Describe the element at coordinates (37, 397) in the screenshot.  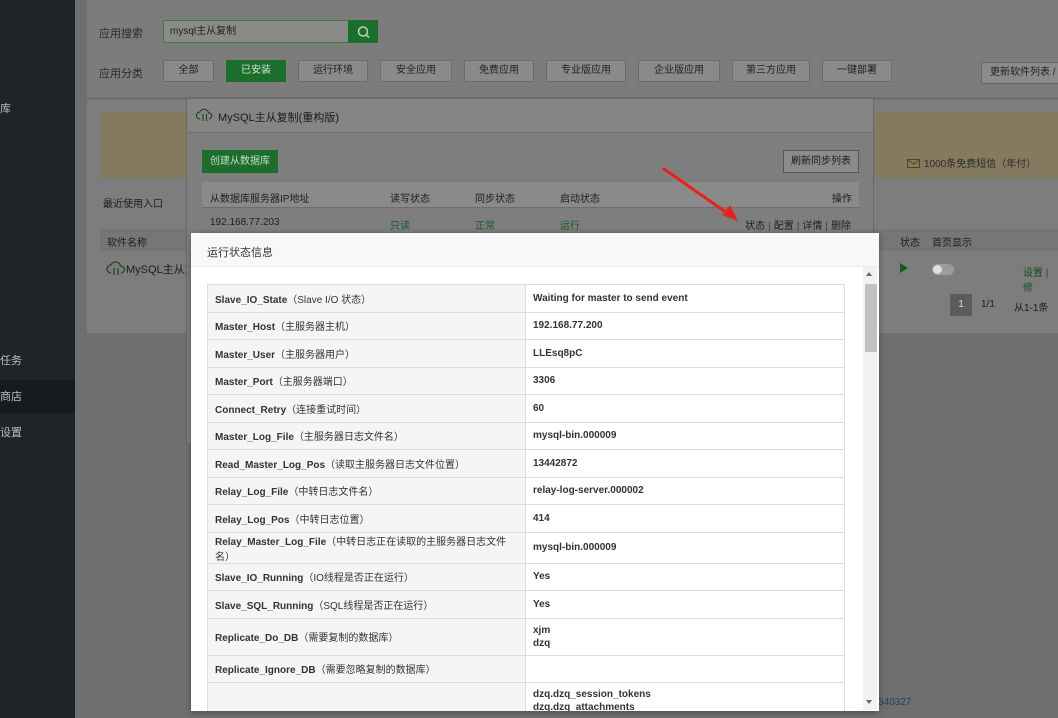
I see `sidebar-item-store: 商店` at that location.